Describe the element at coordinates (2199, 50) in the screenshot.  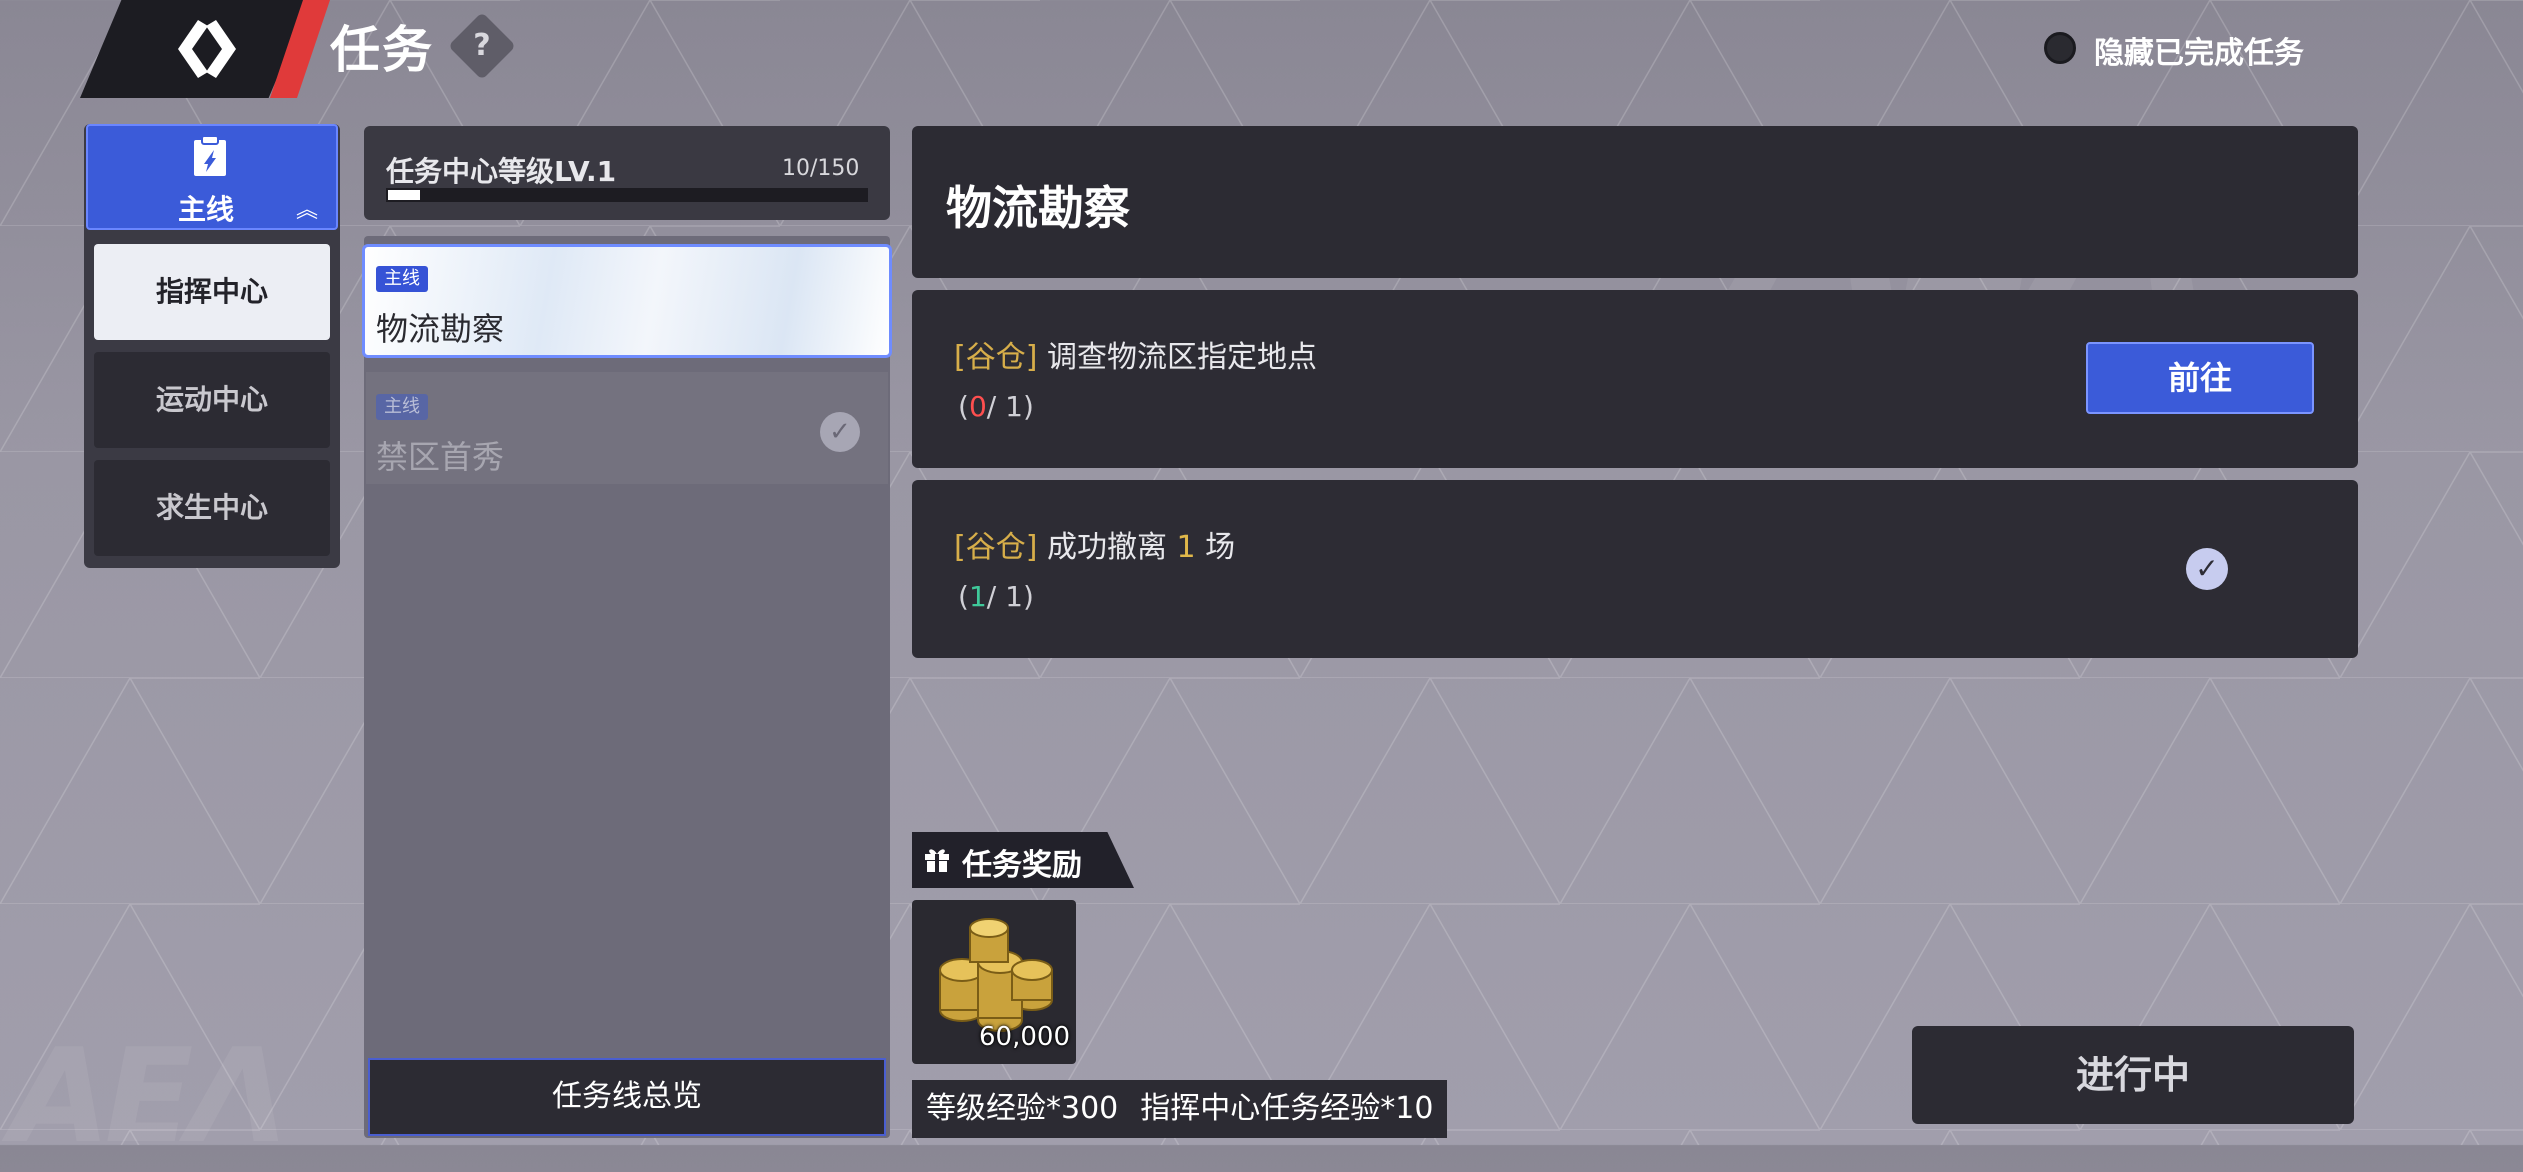
I see `hide-completed-label: 隐藏已完成任务` at that location.